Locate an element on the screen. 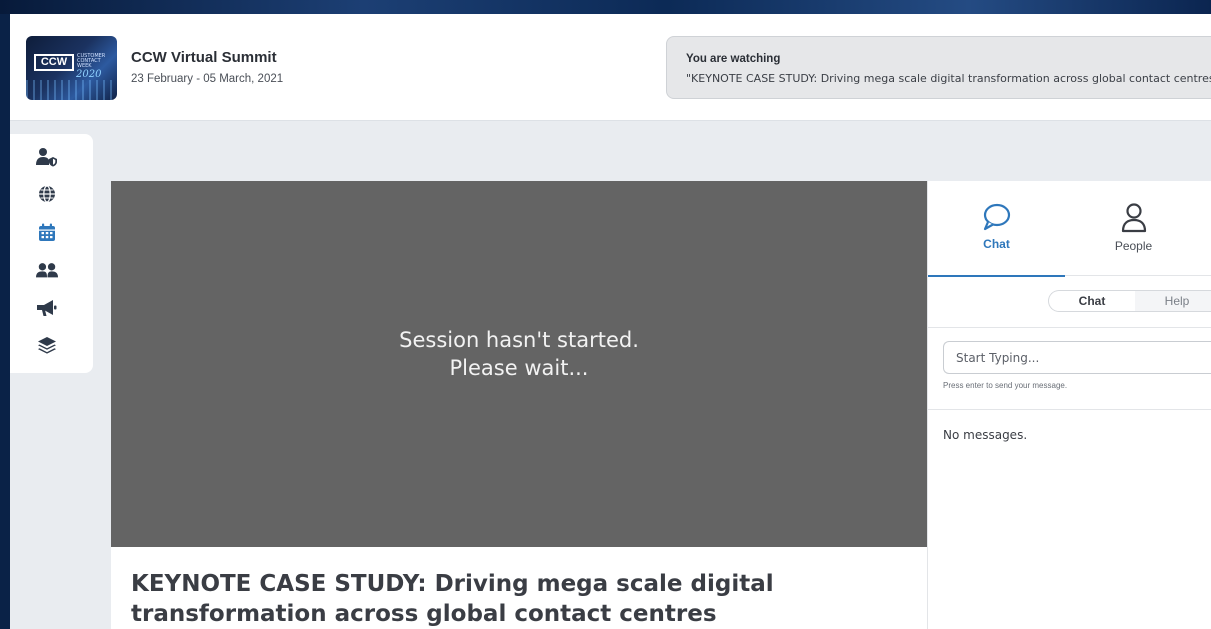 Image resolution: width=1211 pixels, height=629 pixels. empty-messages-text: No messages. is located at coordinates (985, 435).